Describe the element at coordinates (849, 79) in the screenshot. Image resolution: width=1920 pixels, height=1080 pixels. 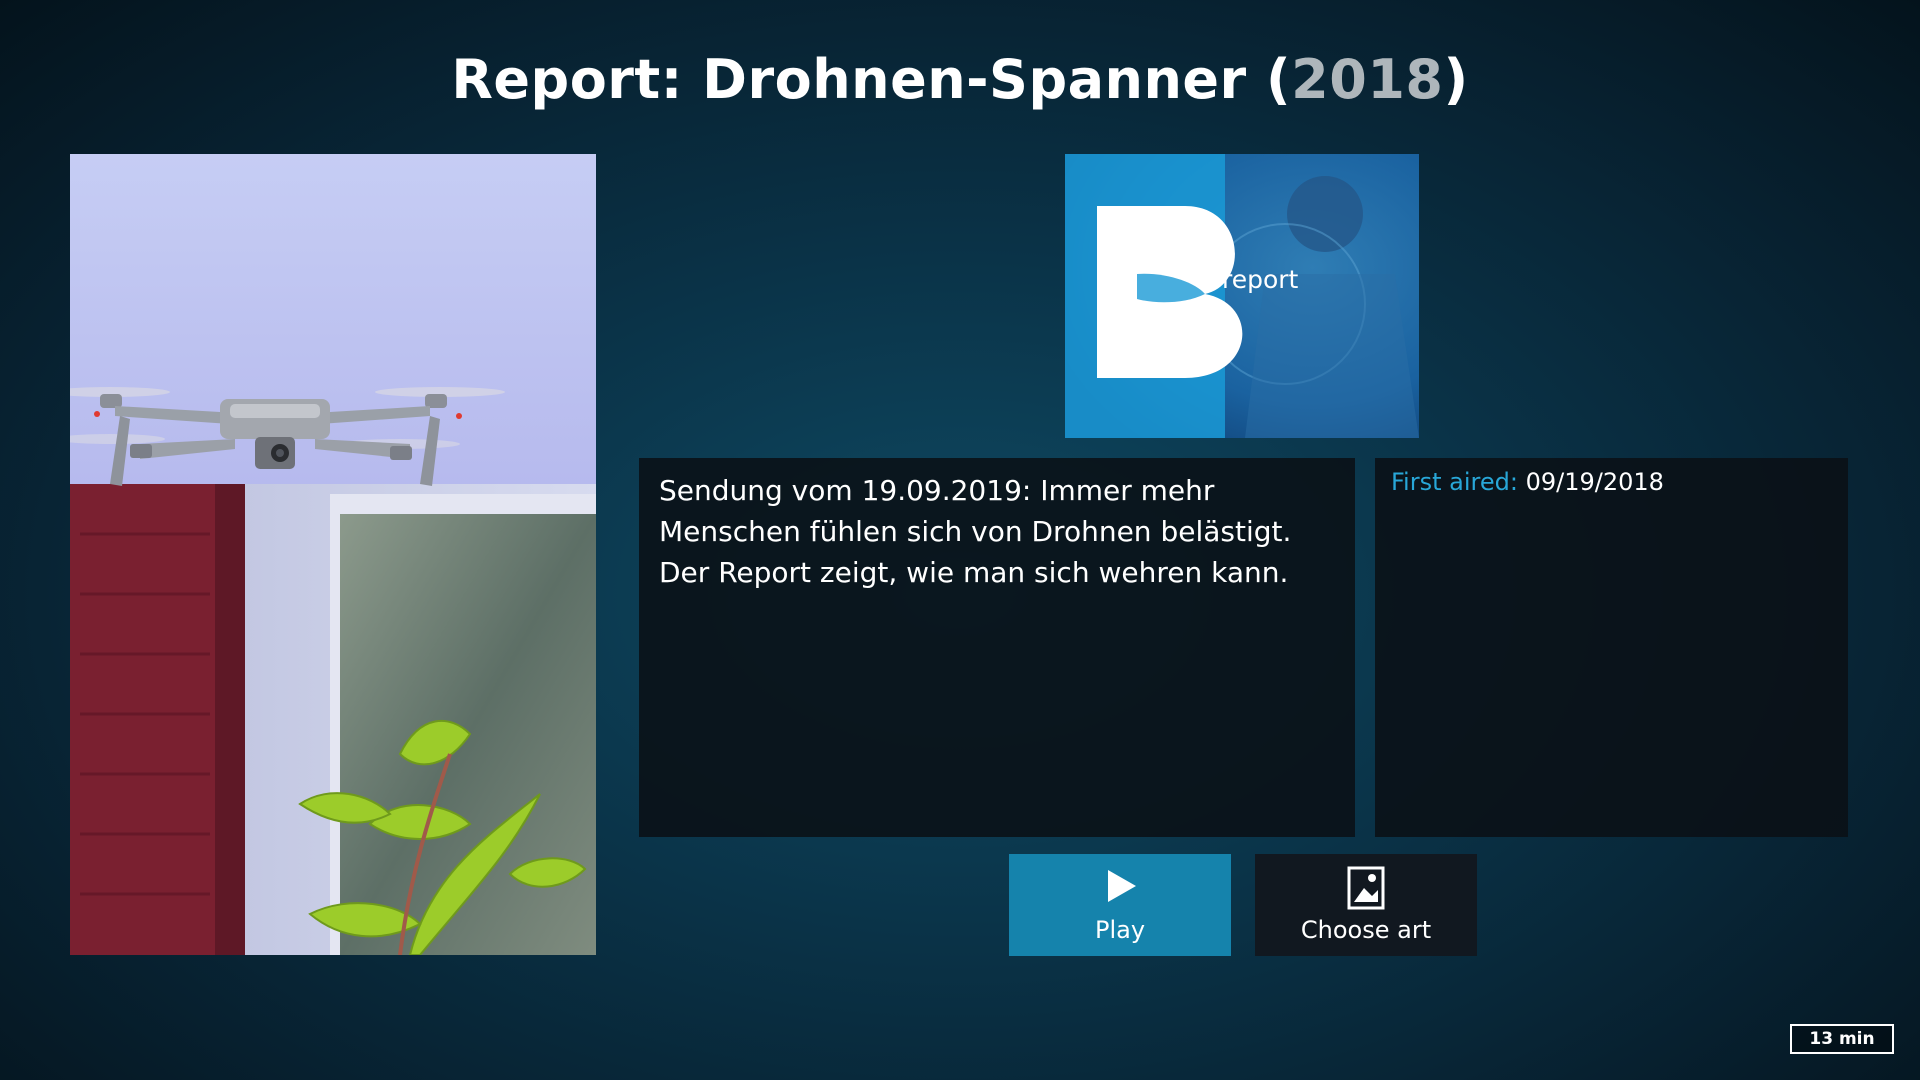
I see `title-text: Report: Drohnen-Spanner` at that location.